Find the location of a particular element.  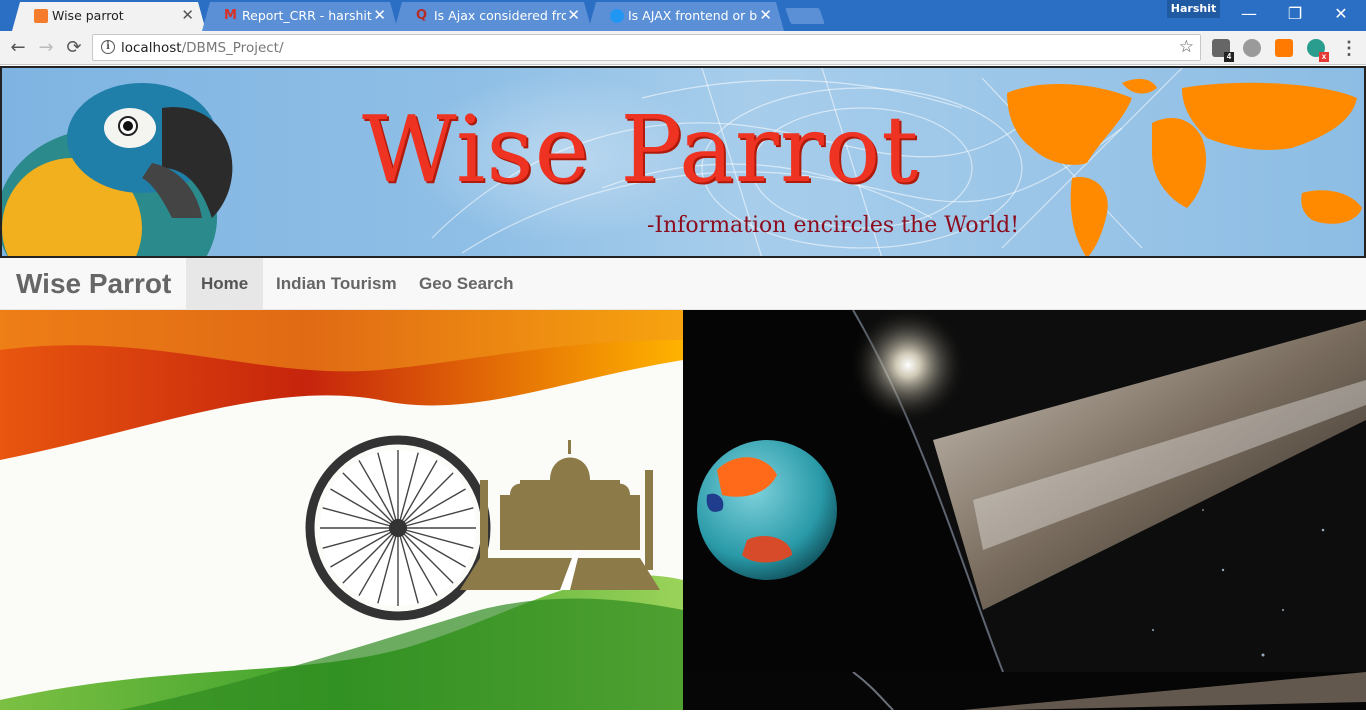

forward-icon: → is located at coordinates (46, 48).